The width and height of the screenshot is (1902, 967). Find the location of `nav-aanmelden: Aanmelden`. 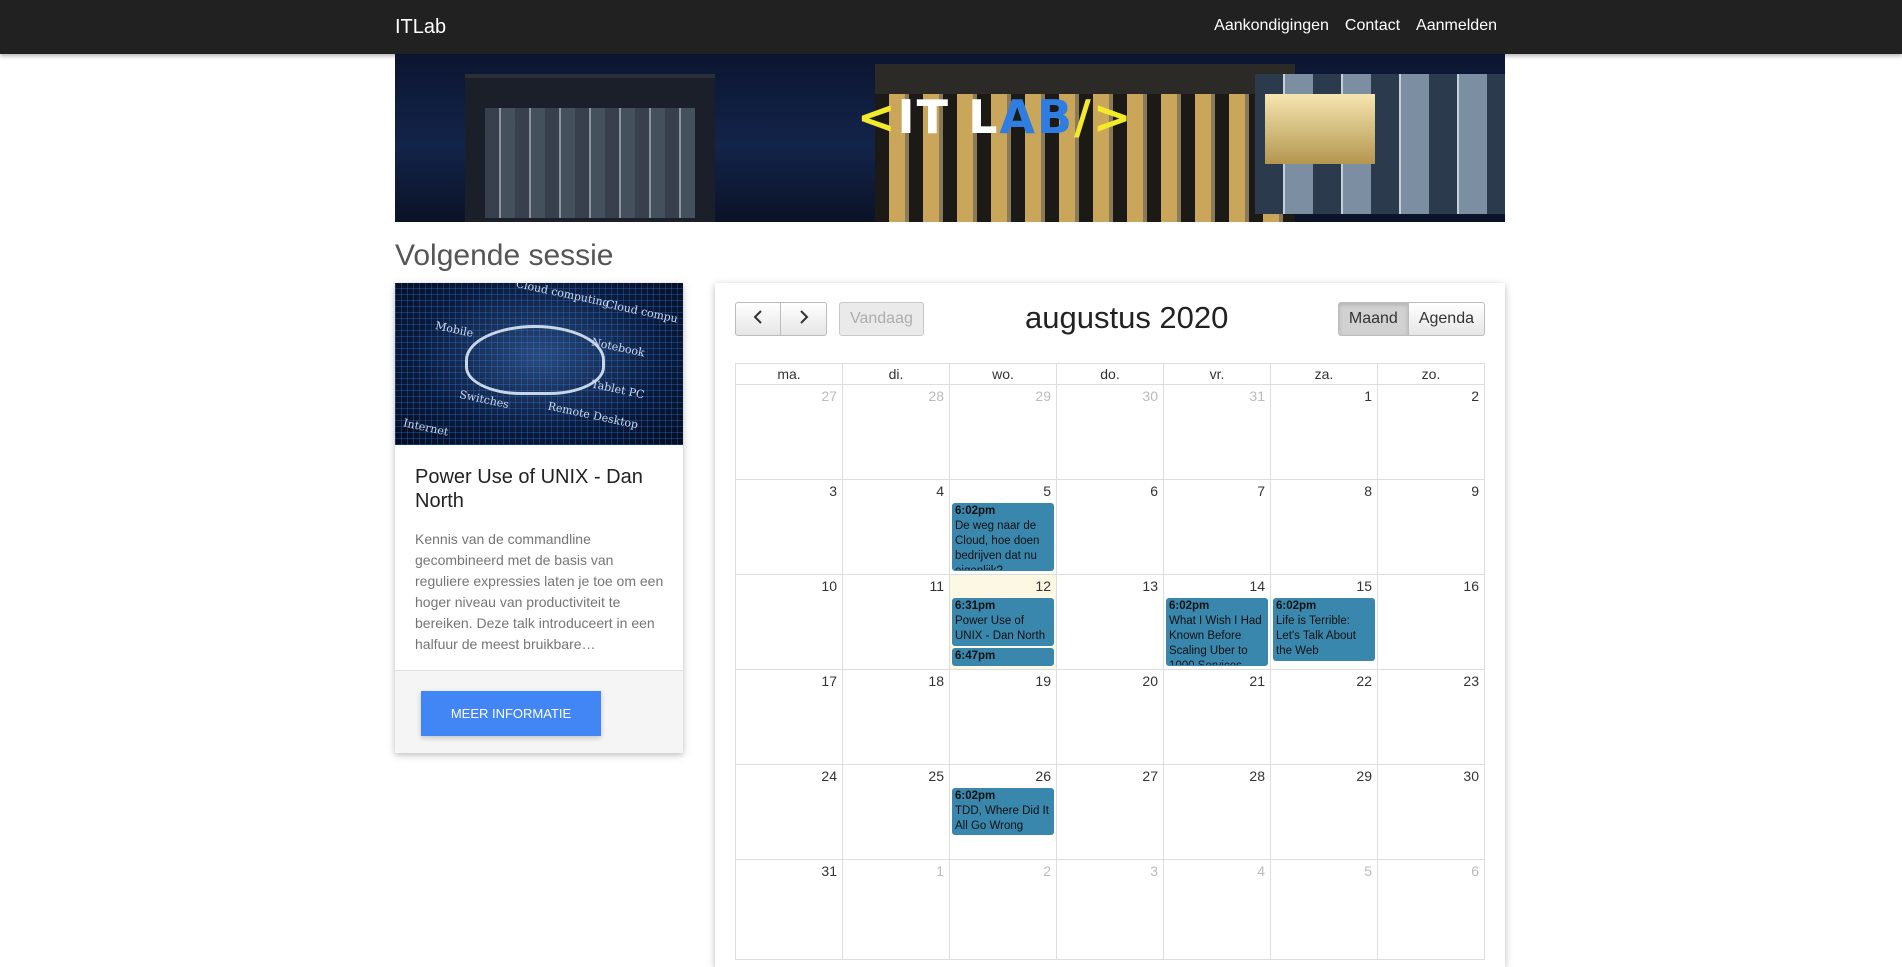

nav-aanmelden: Aanmelden is located at coordinates (1456, 26).